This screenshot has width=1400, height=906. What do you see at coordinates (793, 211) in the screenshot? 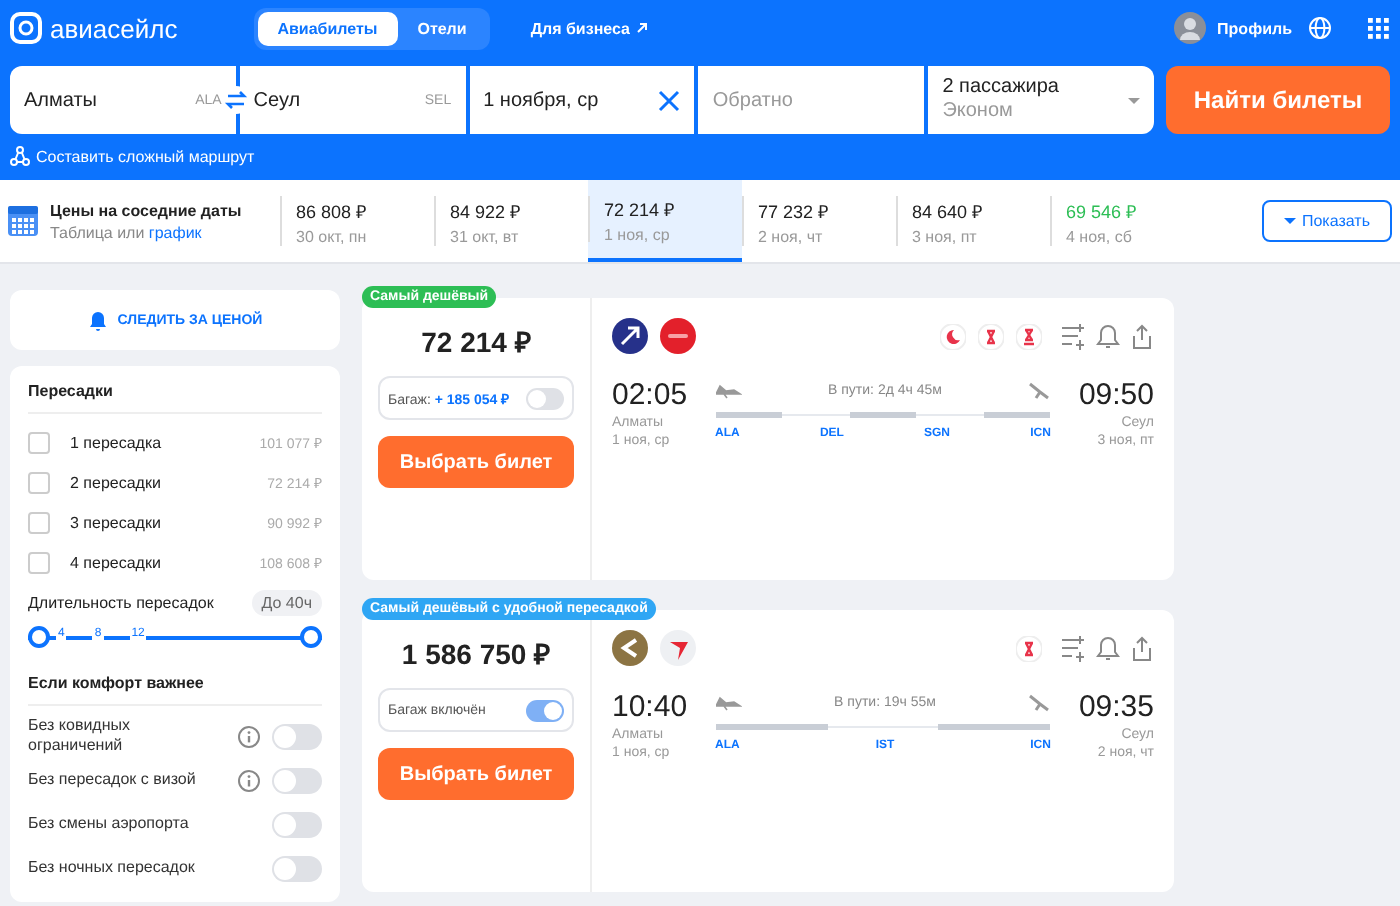
I see `date-price: 77 232 ₽` at bounding box center [793, 211].